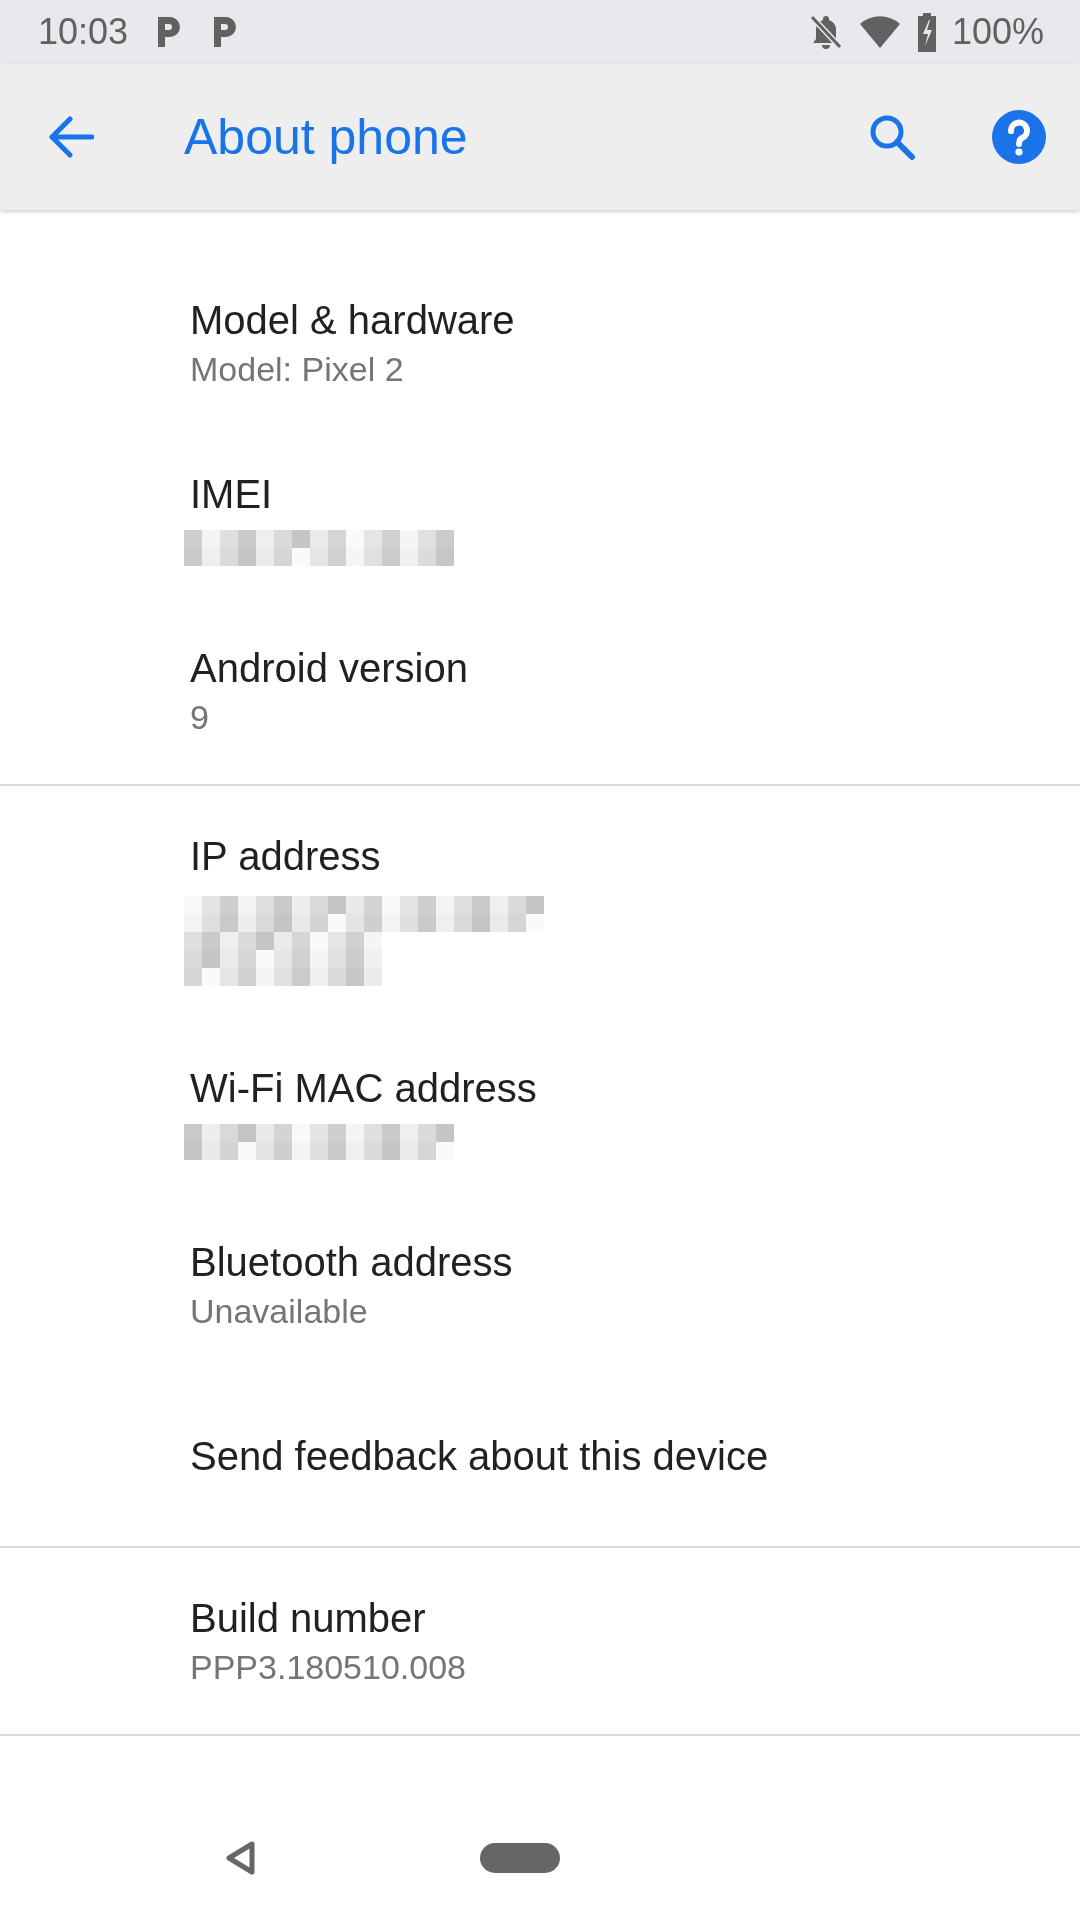 The height and width of the screenshot is (1920, 1080). What do you see at coordinates (926, 32) in the screenshot?
I see `battery-charging-icon` at bounding box center [926, 32].